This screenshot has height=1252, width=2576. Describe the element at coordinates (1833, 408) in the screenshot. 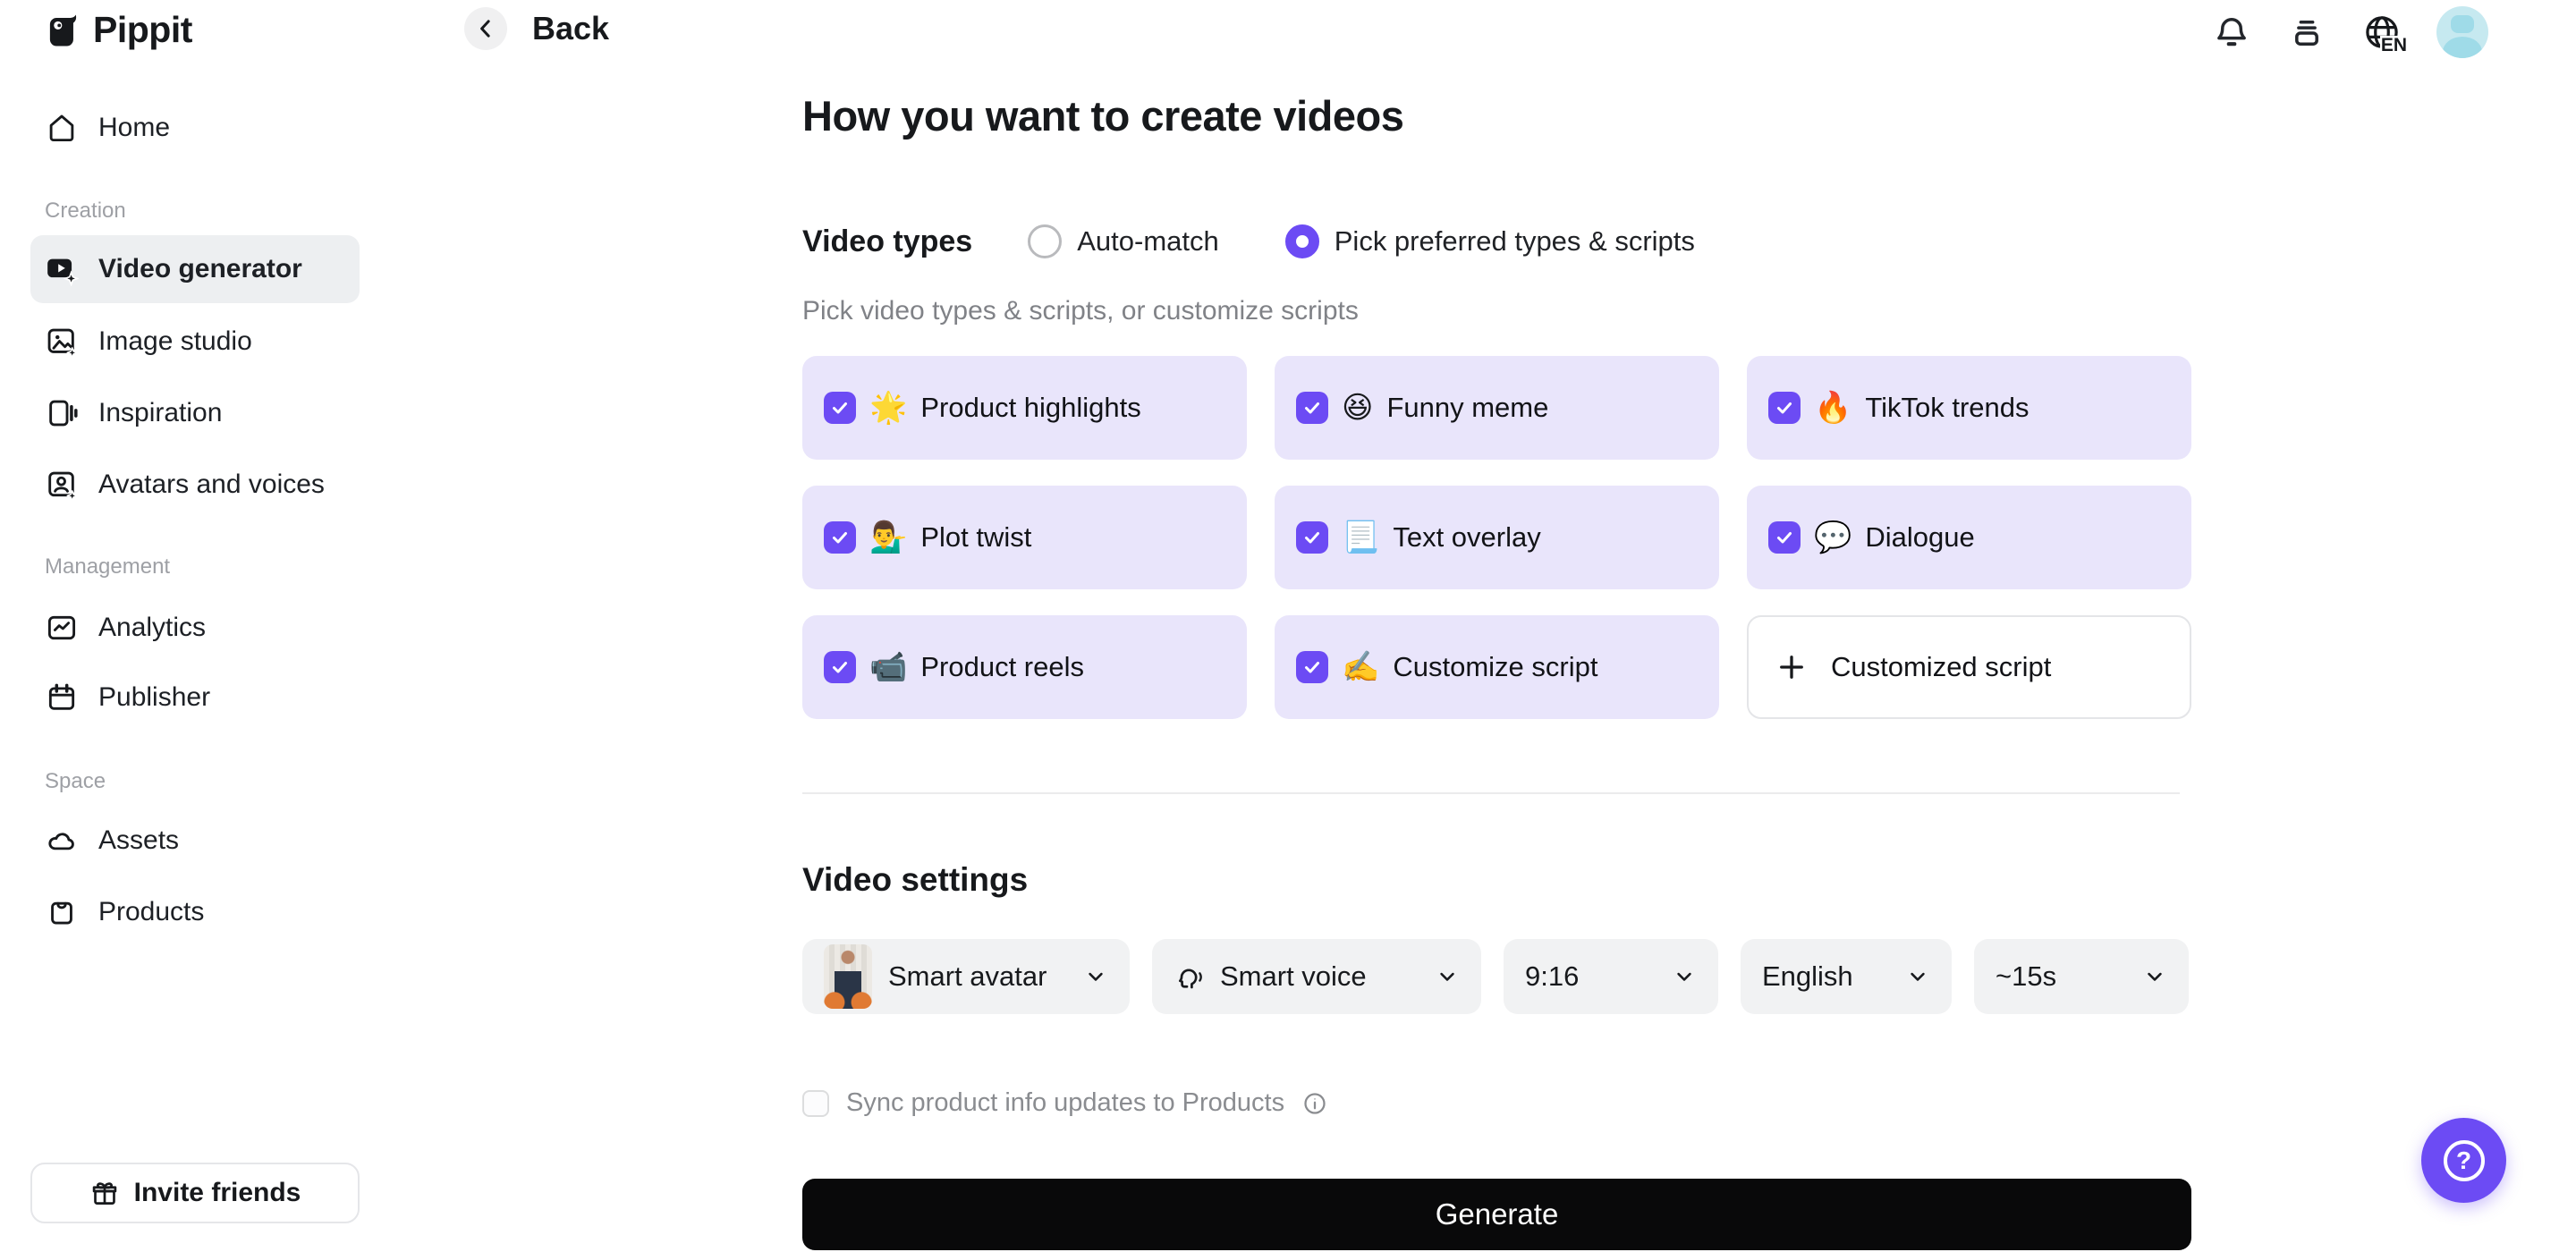

I see `card-emoji: 🔥` at that location.